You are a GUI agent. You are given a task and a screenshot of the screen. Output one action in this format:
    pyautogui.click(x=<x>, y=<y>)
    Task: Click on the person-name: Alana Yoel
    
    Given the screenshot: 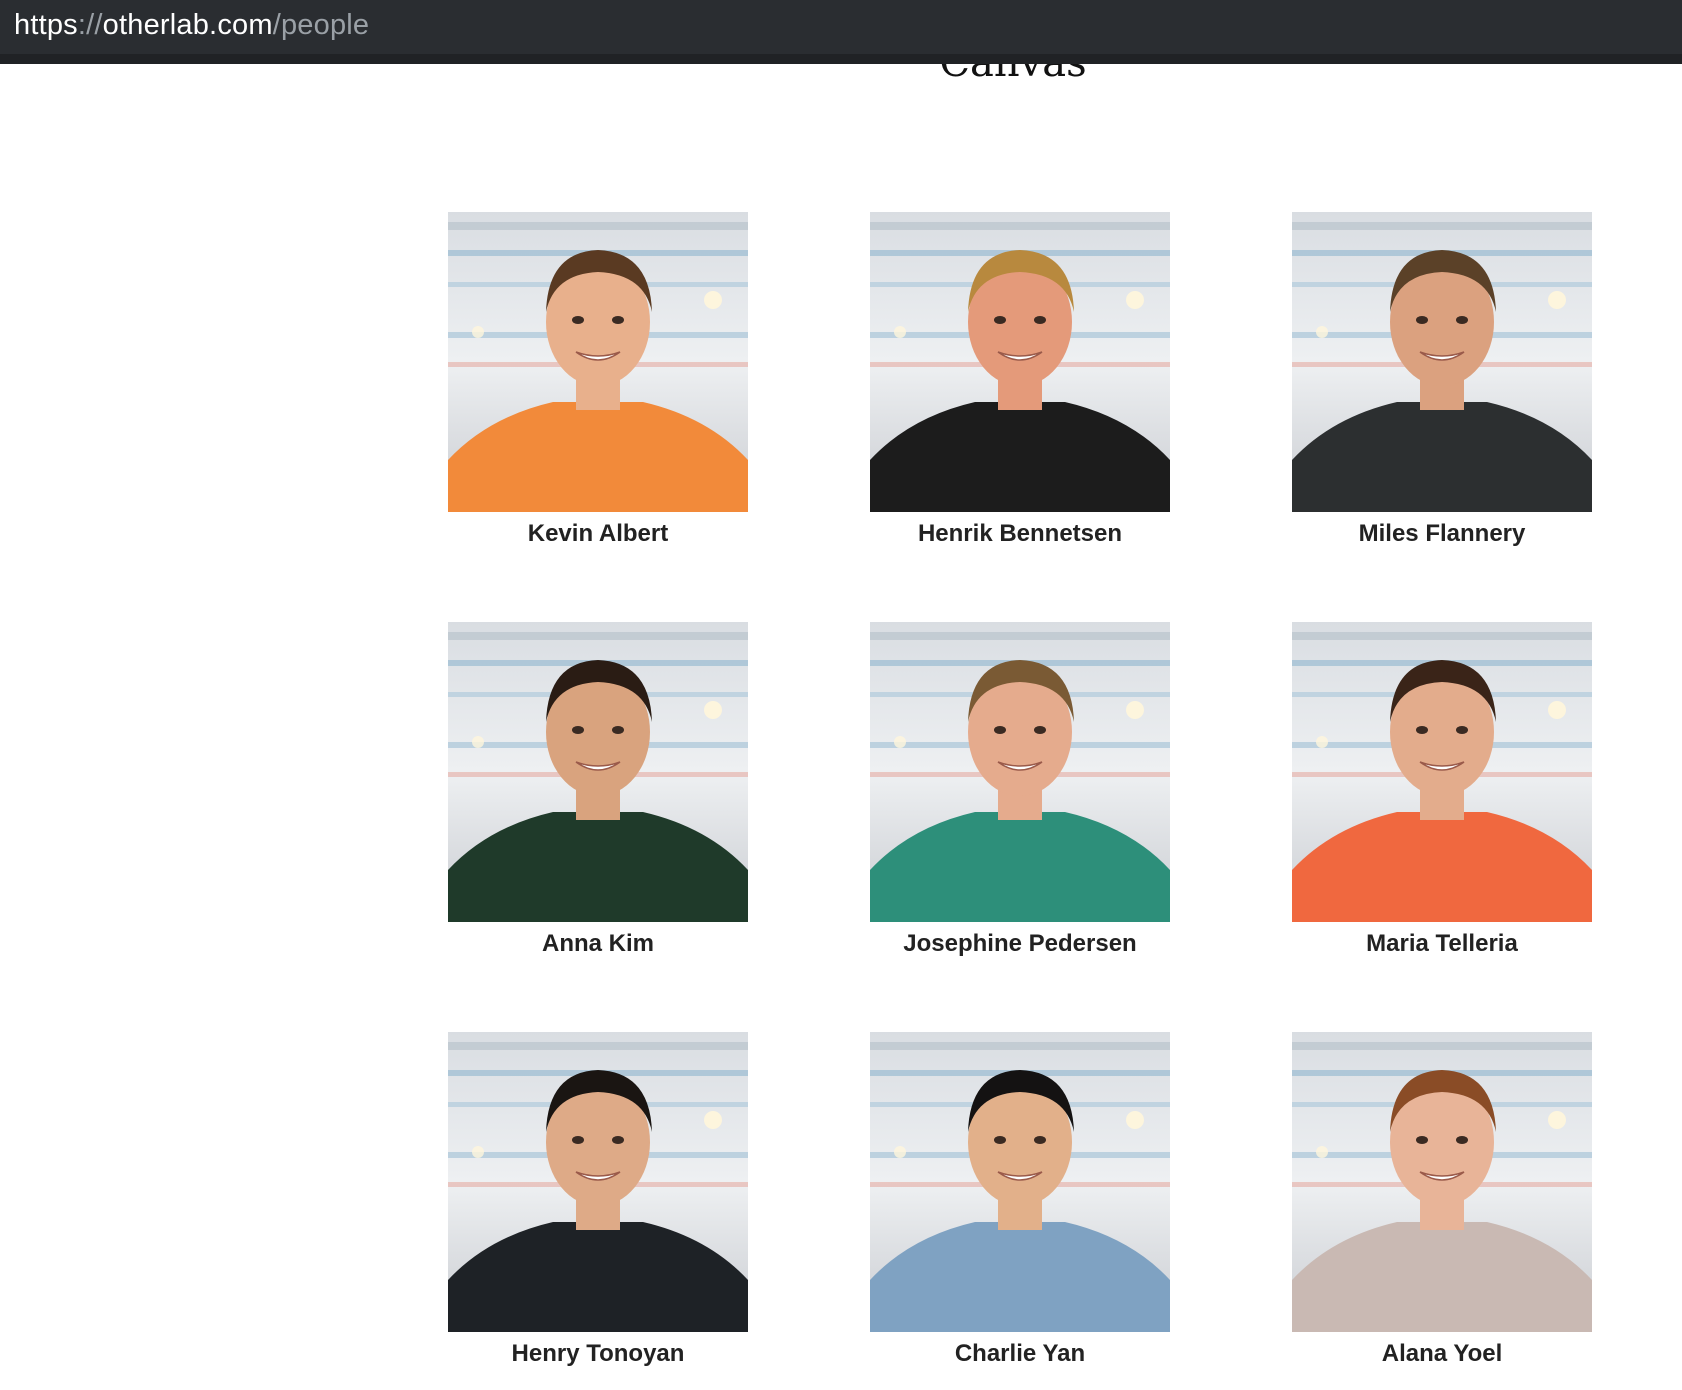 What is the action you would take?
    pyautogui.click(x=1442, y=1354)
    